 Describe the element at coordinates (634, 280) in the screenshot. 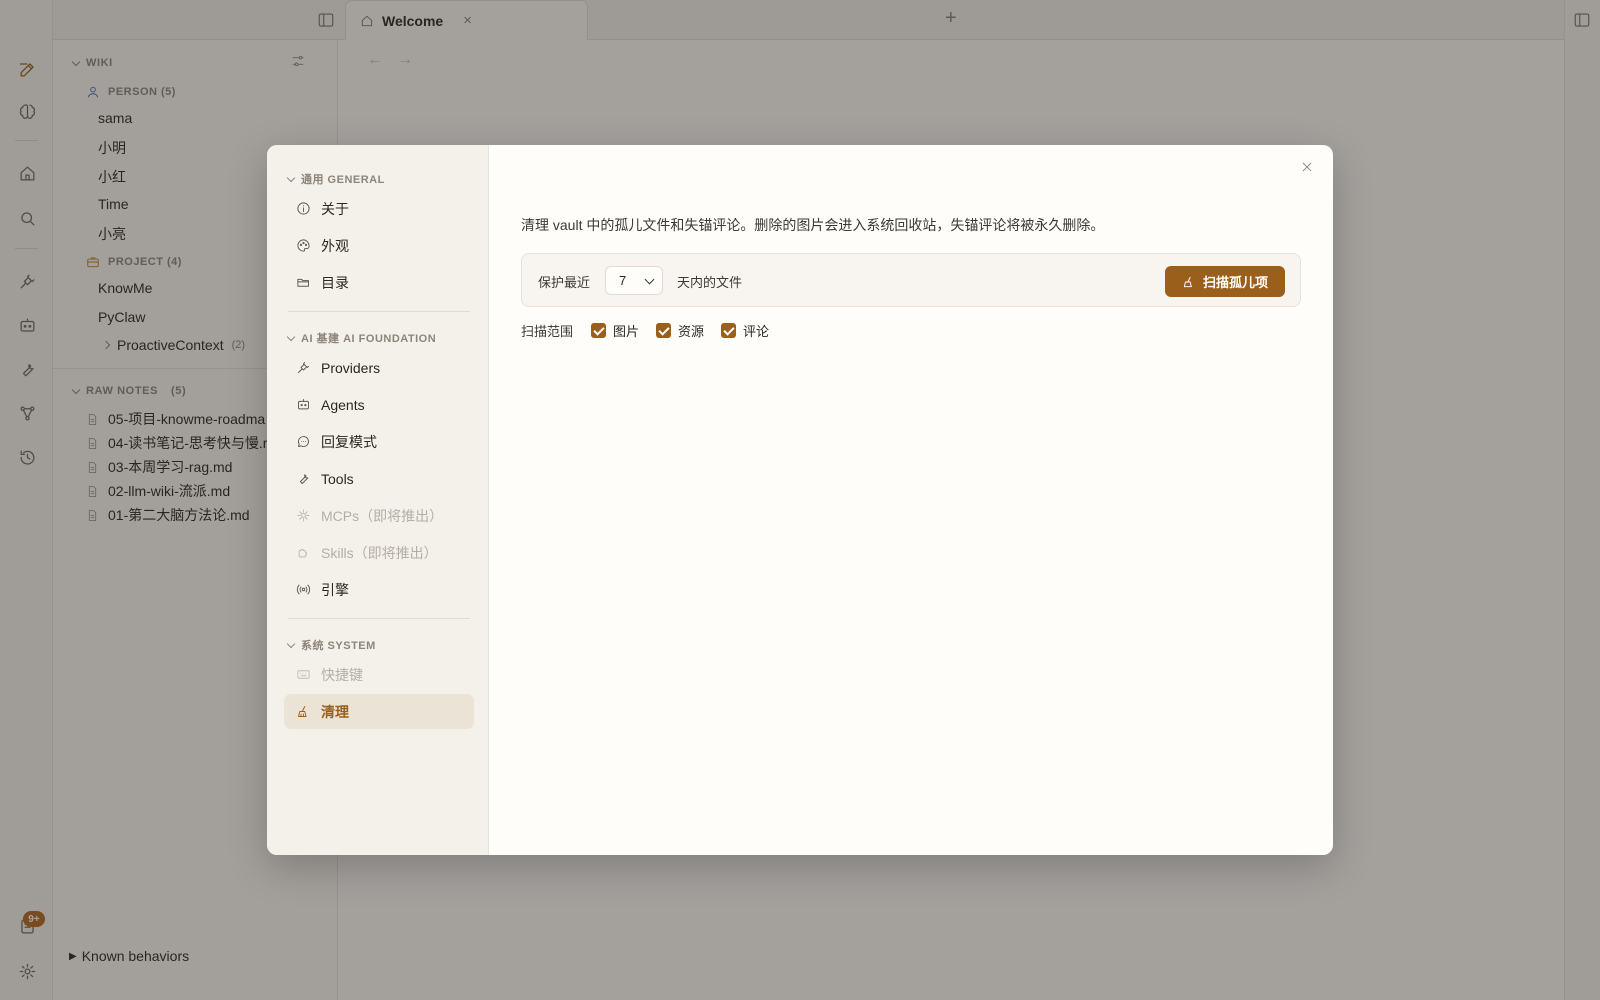

I see `days-select: 7` at that location.